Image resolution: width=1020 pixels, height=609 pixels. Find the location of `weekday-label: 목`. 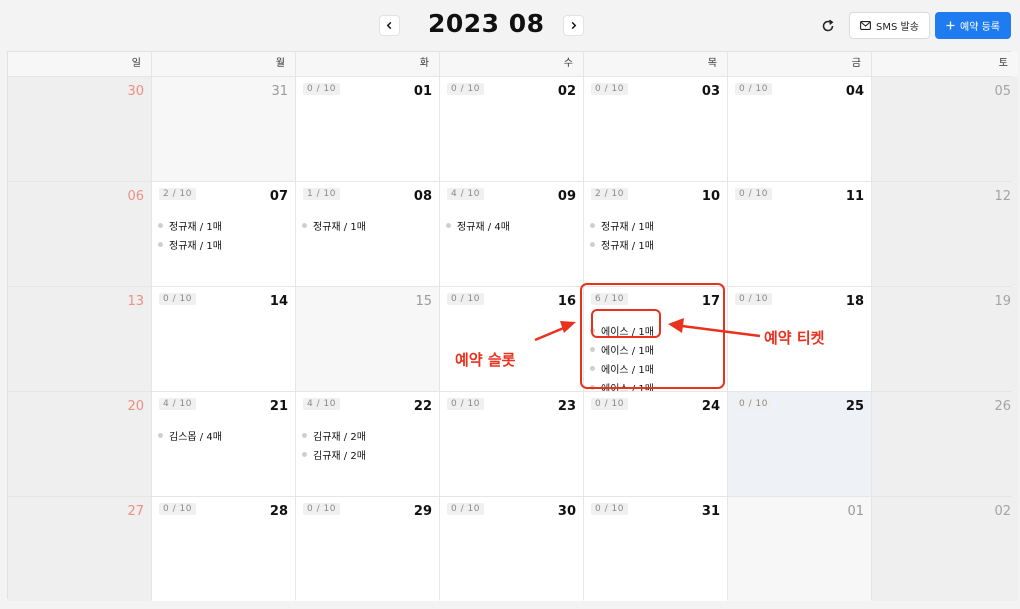

weekday-label: 목 is located at coordinates (655, 64).